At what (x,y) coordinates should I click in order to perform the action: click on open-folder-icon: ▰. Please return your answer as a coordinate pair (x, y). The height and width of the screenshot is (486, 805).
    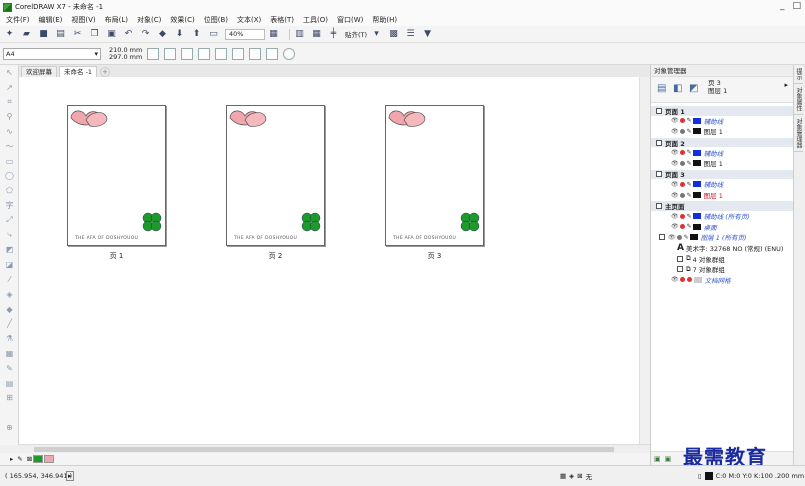
    Looking at the image, I should click on (26, 34).